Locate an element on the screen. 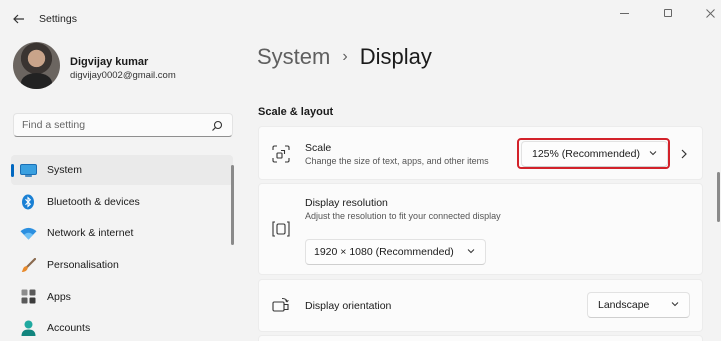 This screenshot has height=341, width=721. page-title: Display is located at coordinates (395, 56).